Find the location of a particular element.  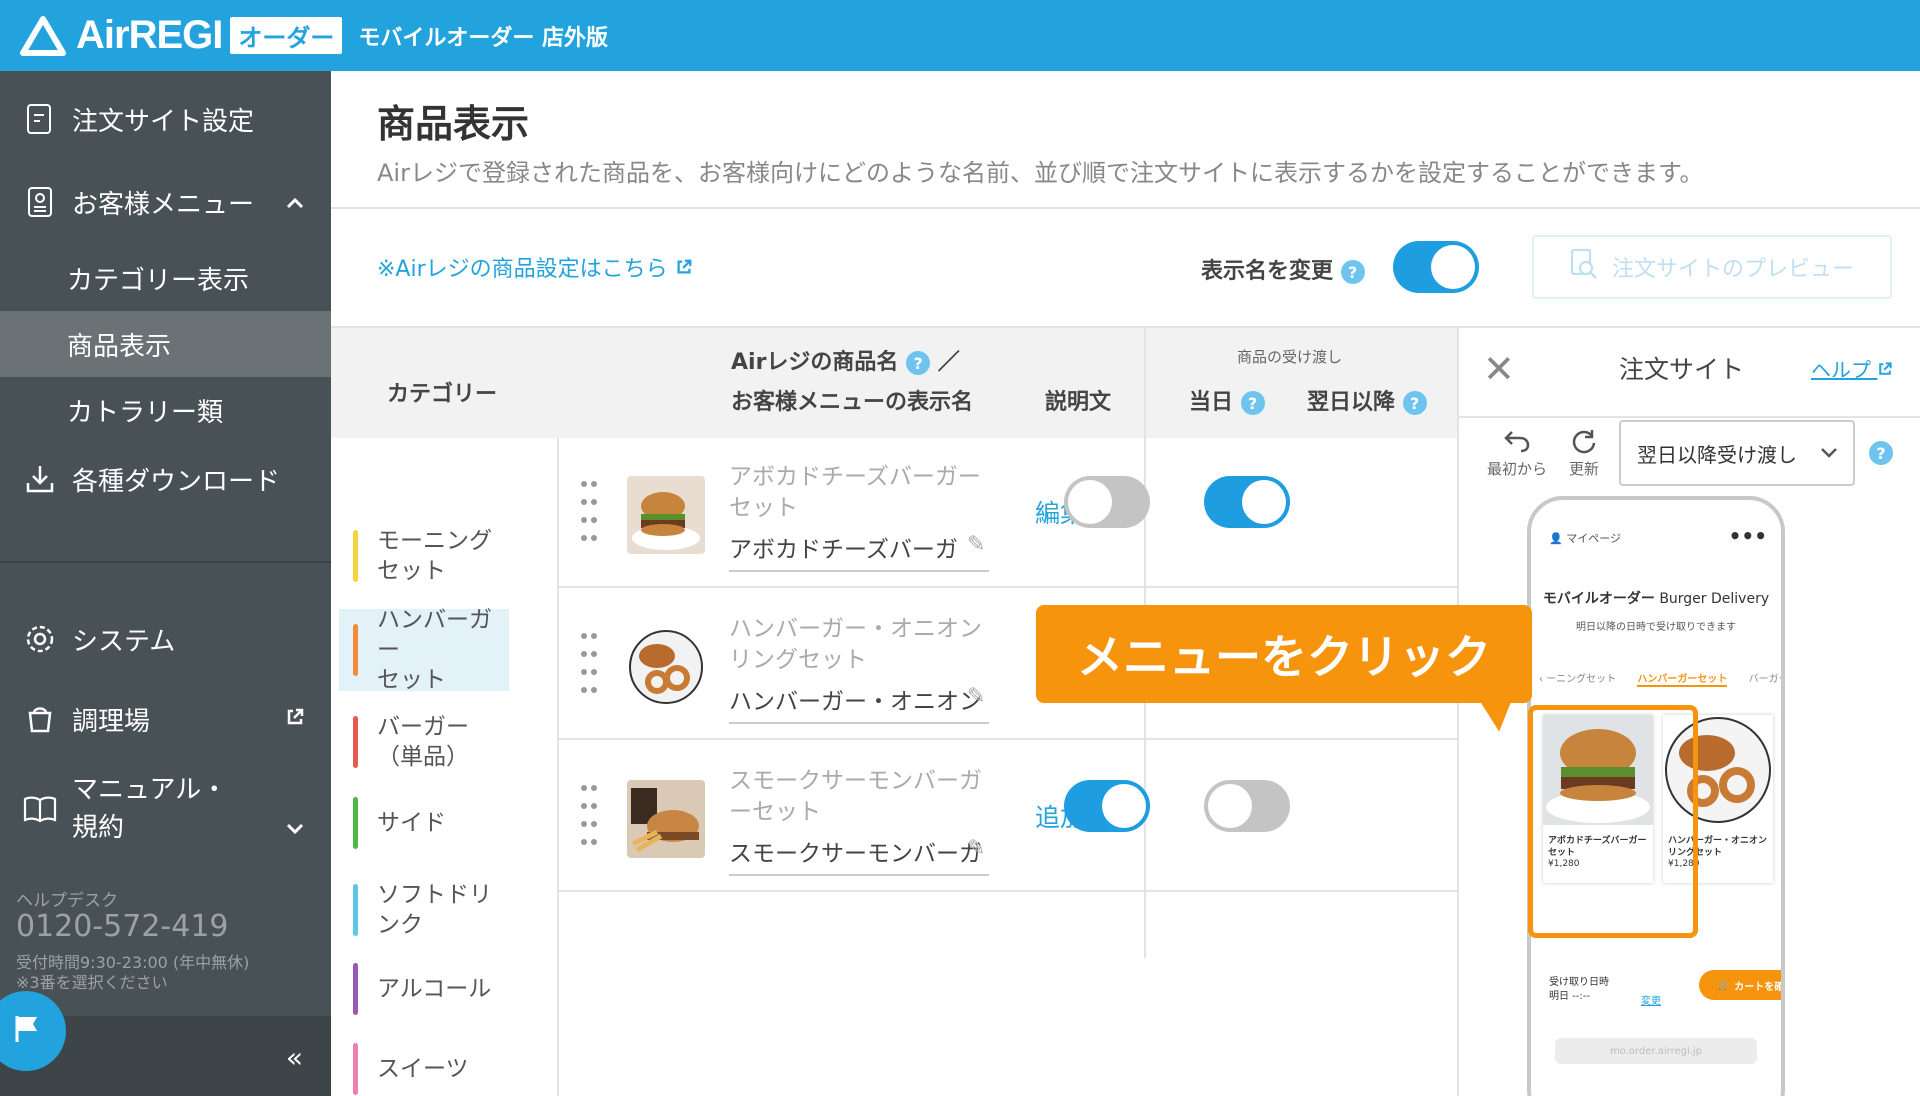

mypage-link: 👤 マイページ is located at coordinates (1585, 538).